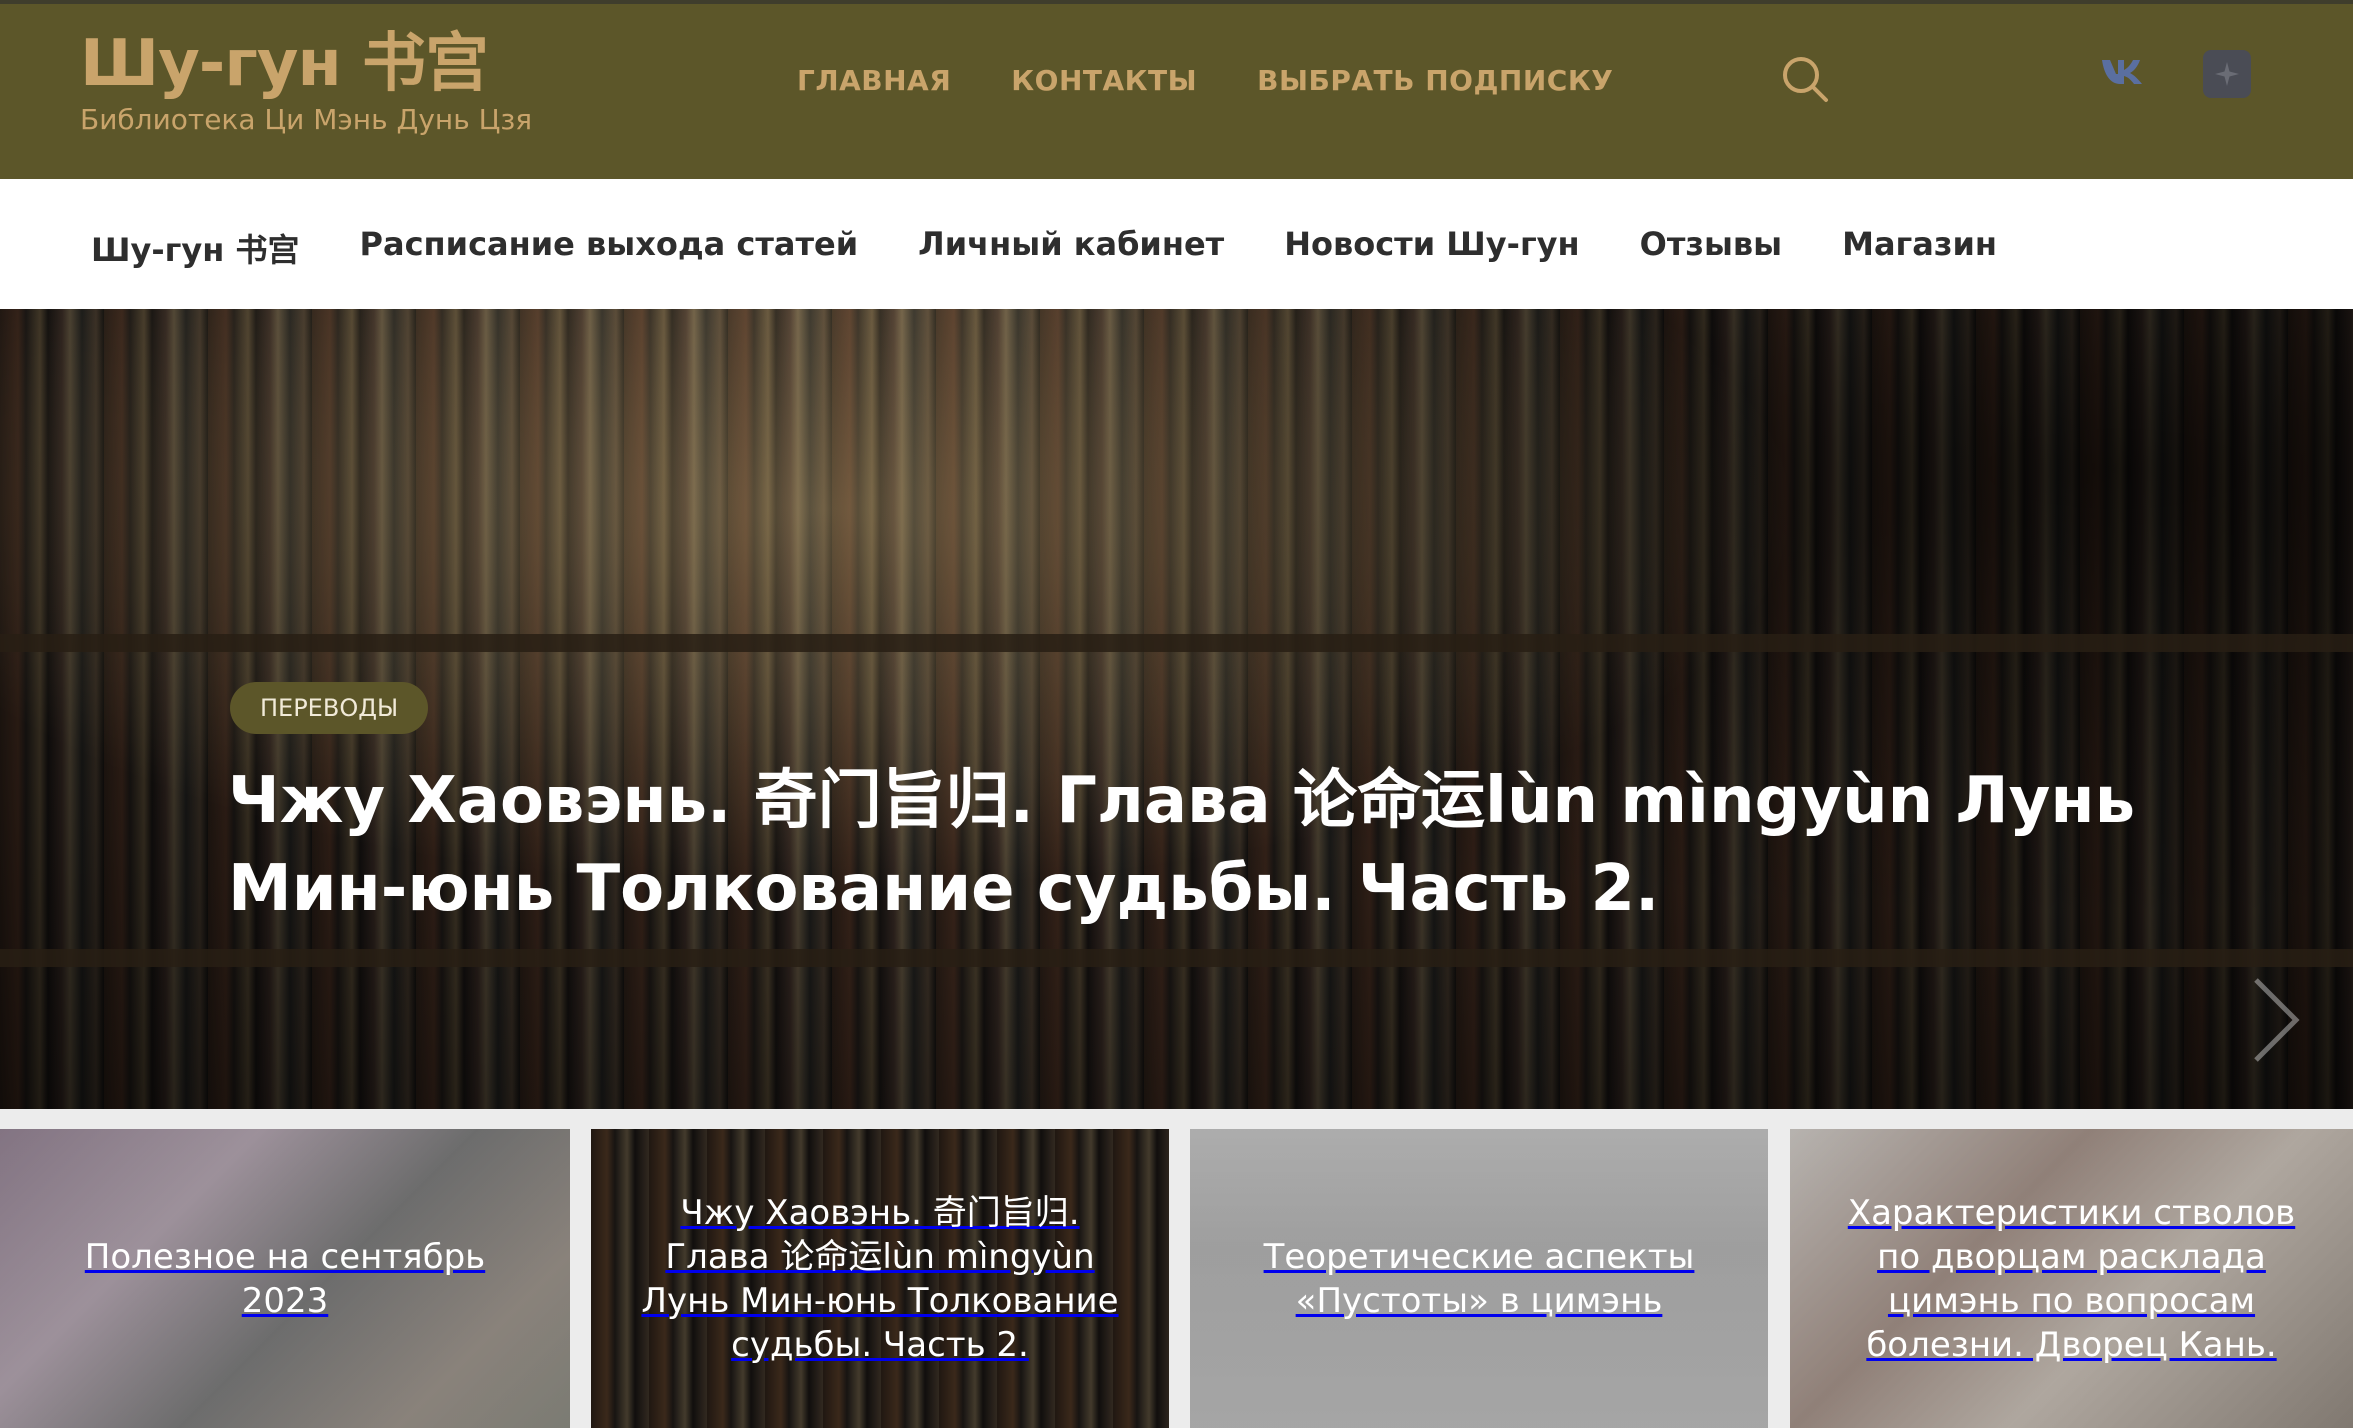 This screenshot has width=2353, height=1428. I want to click on subnav-item-shop: Магазин, so click(1919, 248).